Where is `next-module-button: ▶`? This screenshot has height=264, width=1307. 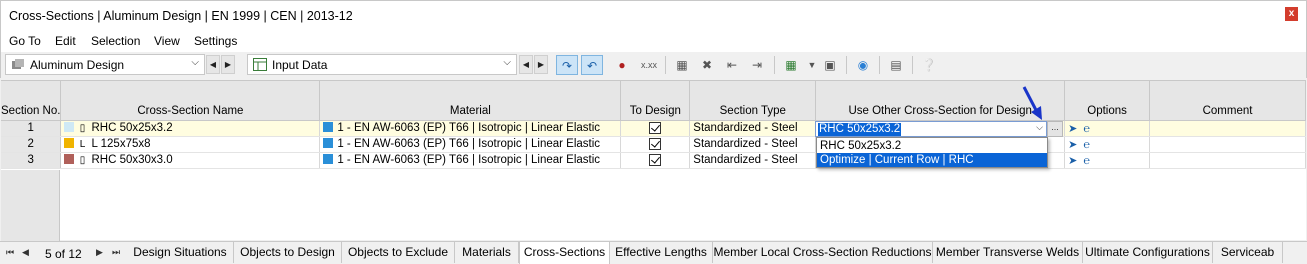
next-module-button: ▶ is located at coordinates (228, 64).